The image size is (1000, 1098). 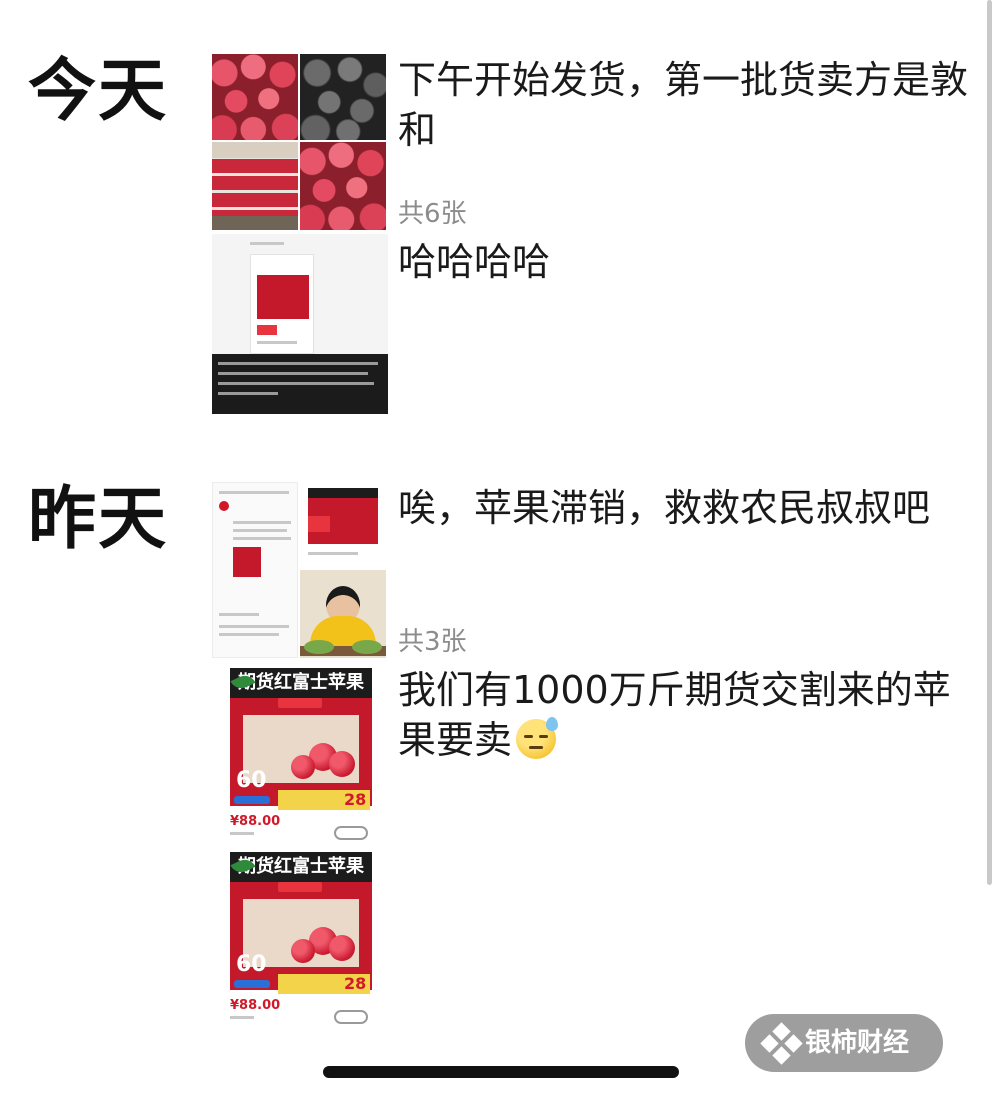 What do you see at coordinates (664, 508) in the screenshot?
I see `post-text-line: 唉，苹果滞销，救救农民叔叔吧` at bounding box center [664, 508].